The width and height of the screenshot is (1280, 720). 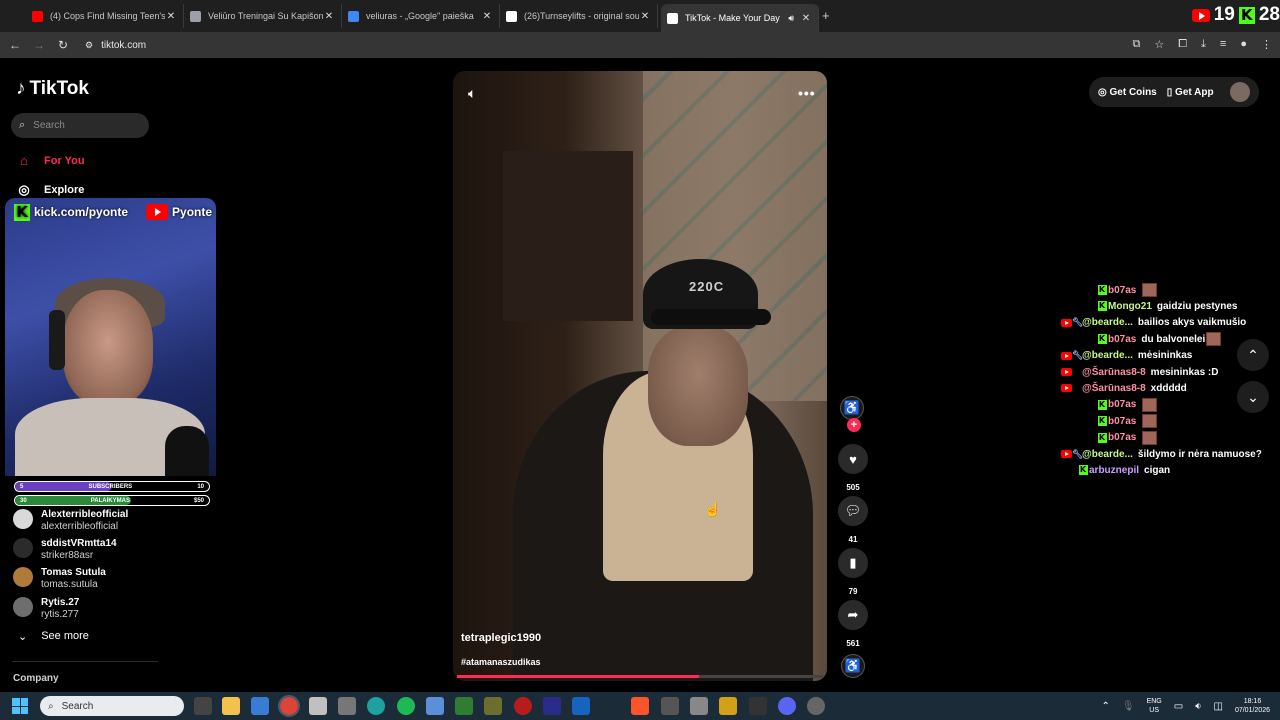 I want to click on like-action: ♥ 505, so click(x=853, y=468).